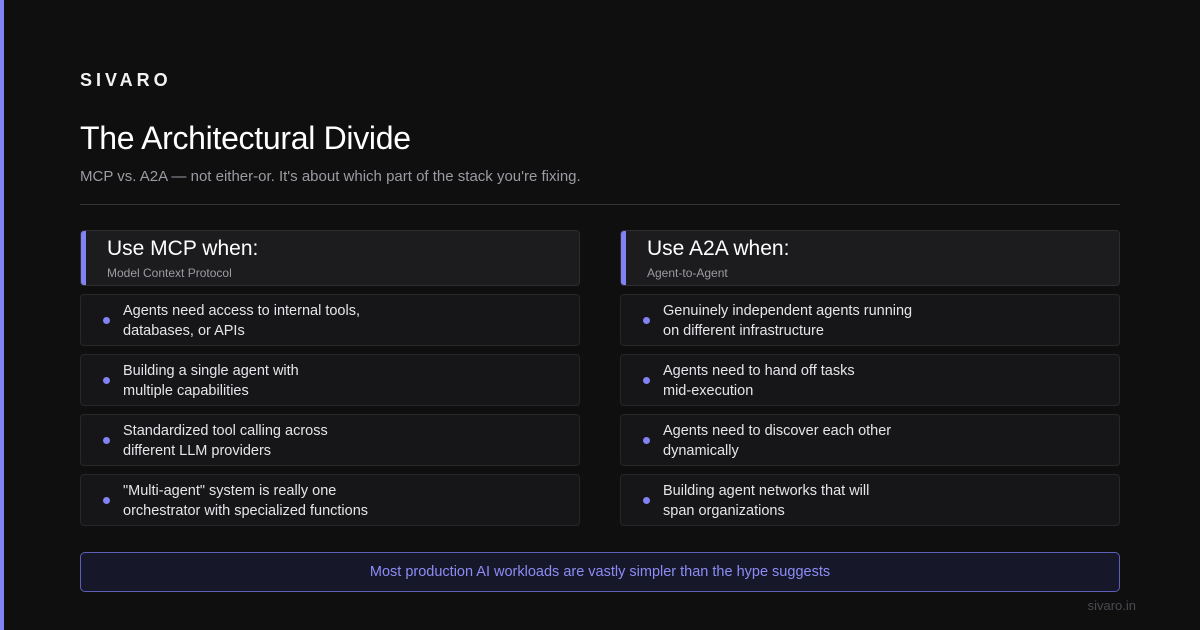 The width and height of the screenshot is (1200, 630). I want to click on column-title: Use MCP when:, so click(183, 248).